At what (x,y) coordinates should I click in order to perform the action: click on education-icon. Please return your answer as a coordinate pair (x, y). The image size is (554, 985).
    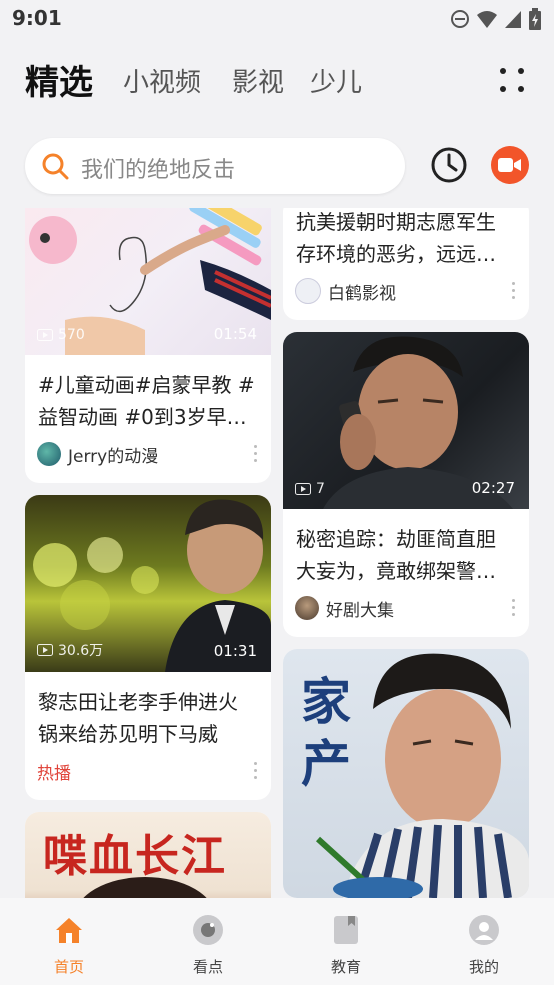
    Looking at the image, I should click on (346, 930).